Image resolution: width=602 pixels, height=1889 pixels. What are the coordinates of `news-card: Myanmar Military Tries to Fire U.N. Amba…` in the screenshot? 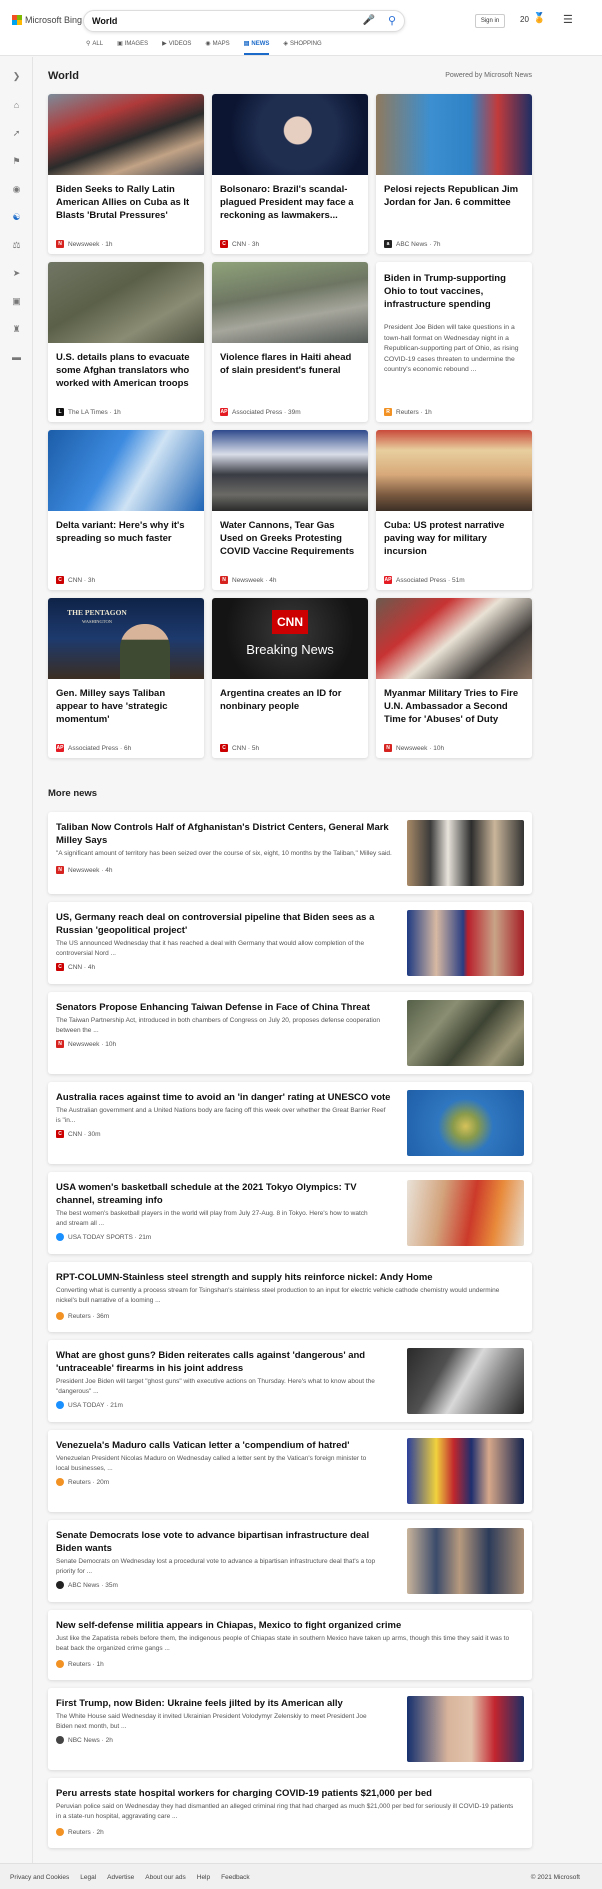 It's located at (454, 678).